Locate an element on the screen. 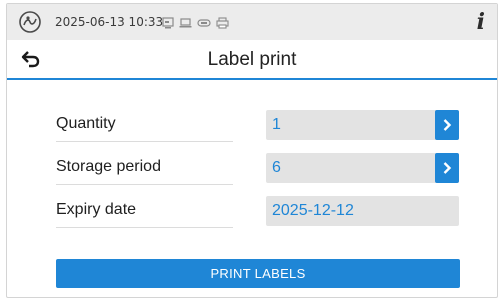  expiry-date-field: 2025-12-12 is located at coordinates (362, 211).